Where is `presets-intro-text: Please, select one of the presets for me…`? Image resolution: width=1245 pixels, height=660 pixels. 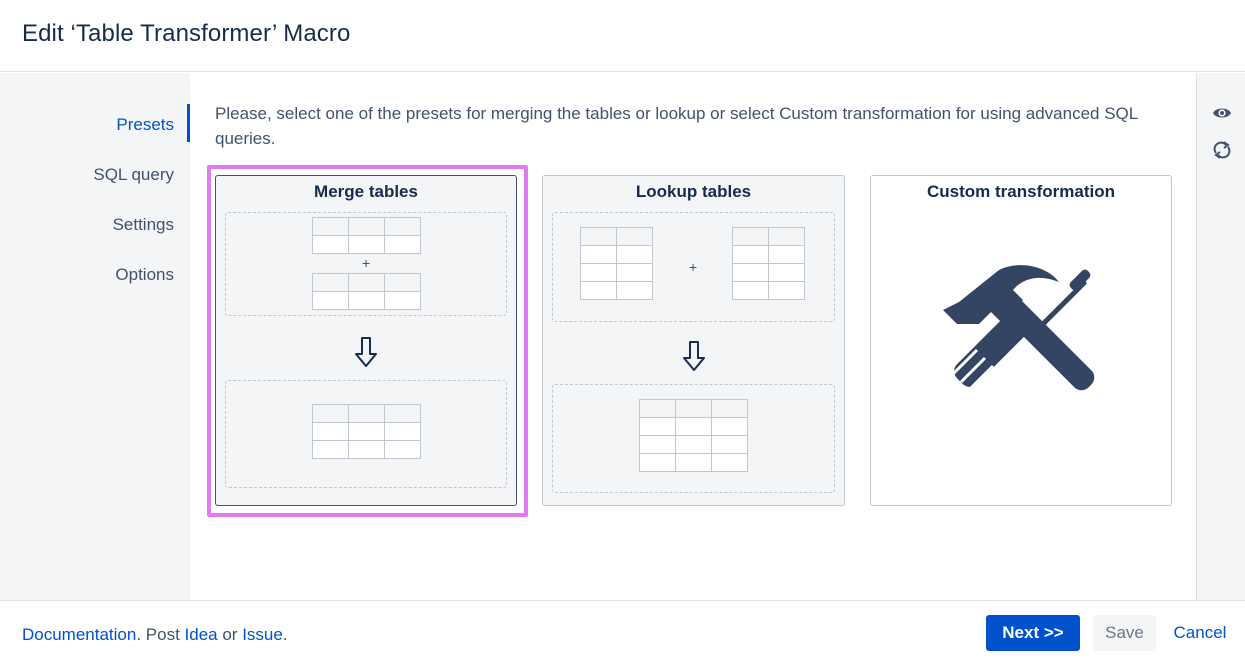
presets-intro-text: Please, select one of the presets for me… is located at coordinates (676, 126).